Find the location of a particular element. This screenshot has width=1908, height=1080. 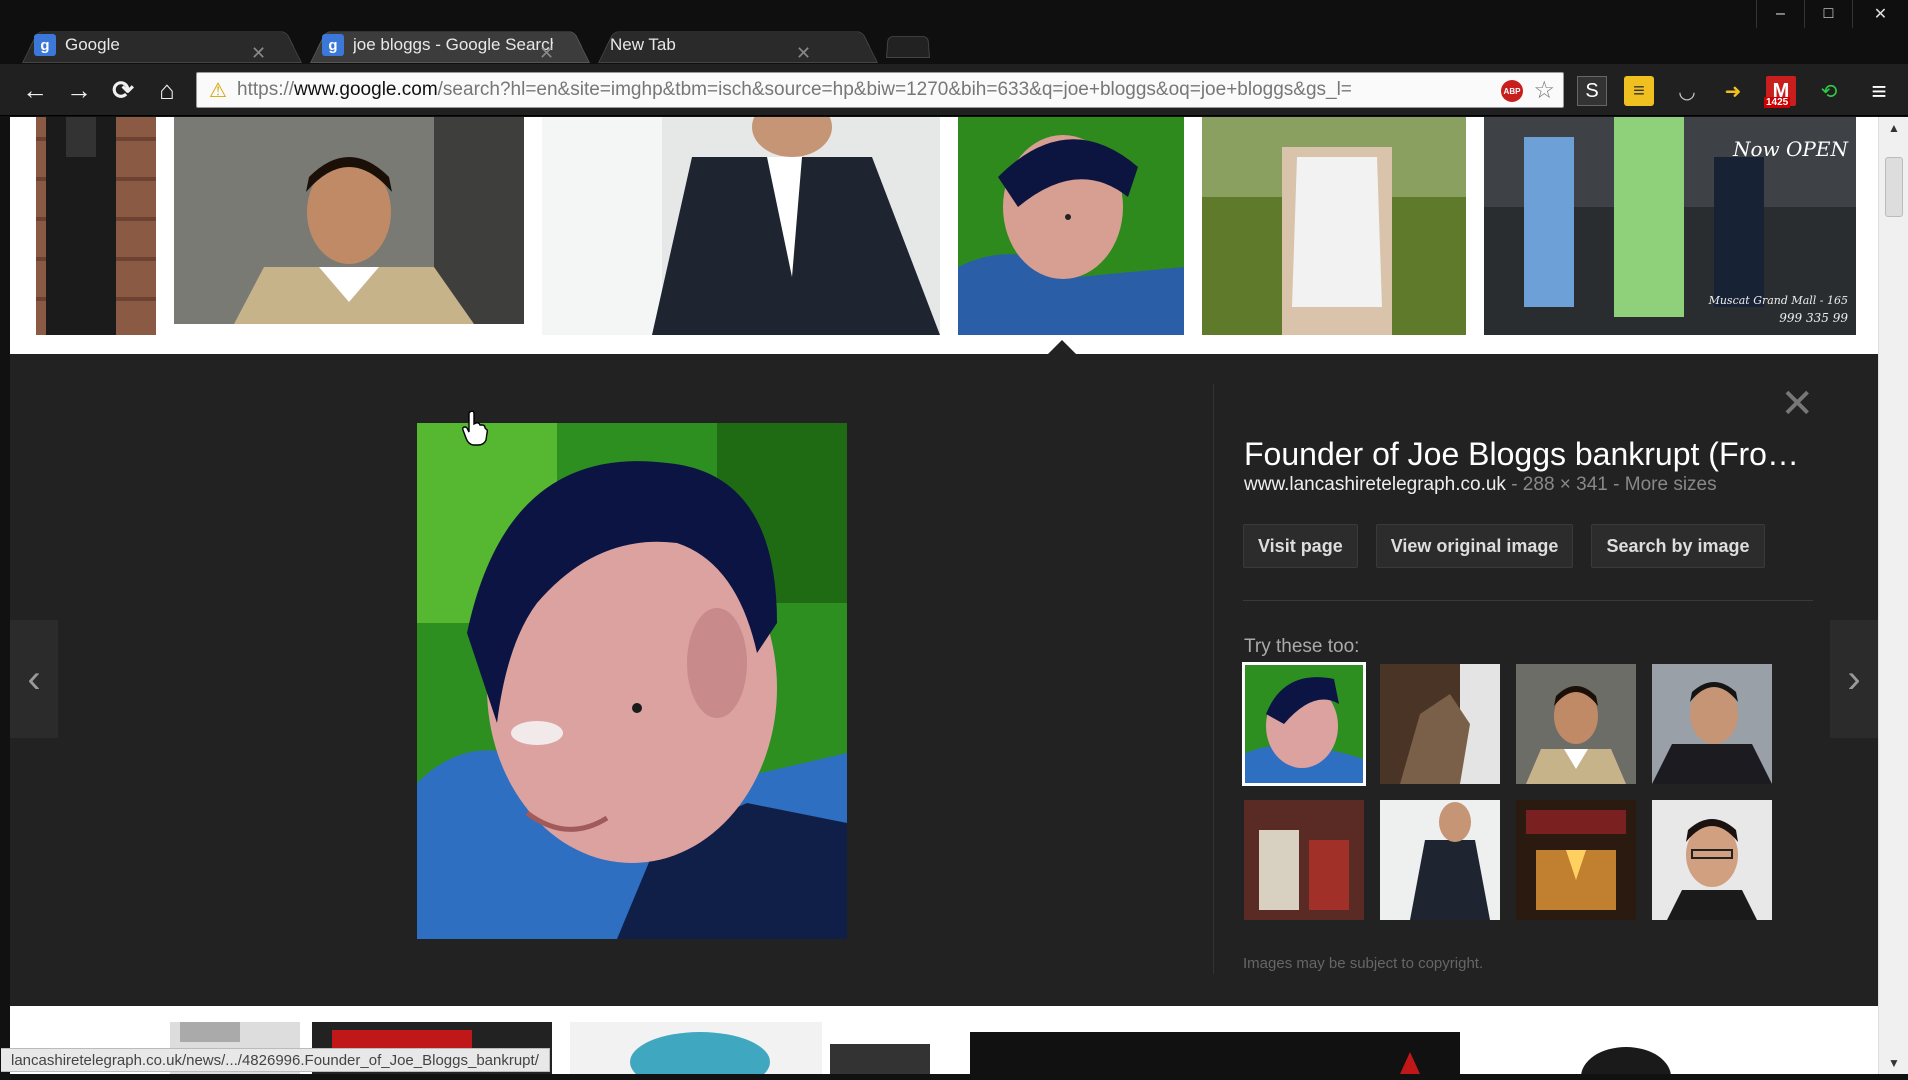

back-button: ← is located at coordinates (35, 90).